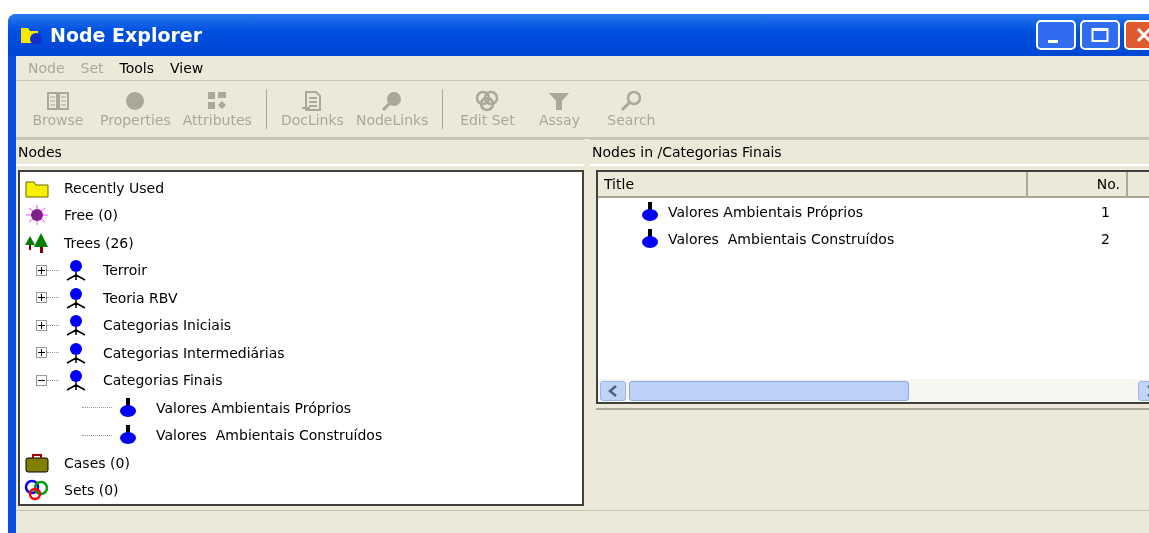  What do you see at coordinates (114, 187) in the screenshot?
I see `tree-item: Recently Used` at bounding box center [114, 187].